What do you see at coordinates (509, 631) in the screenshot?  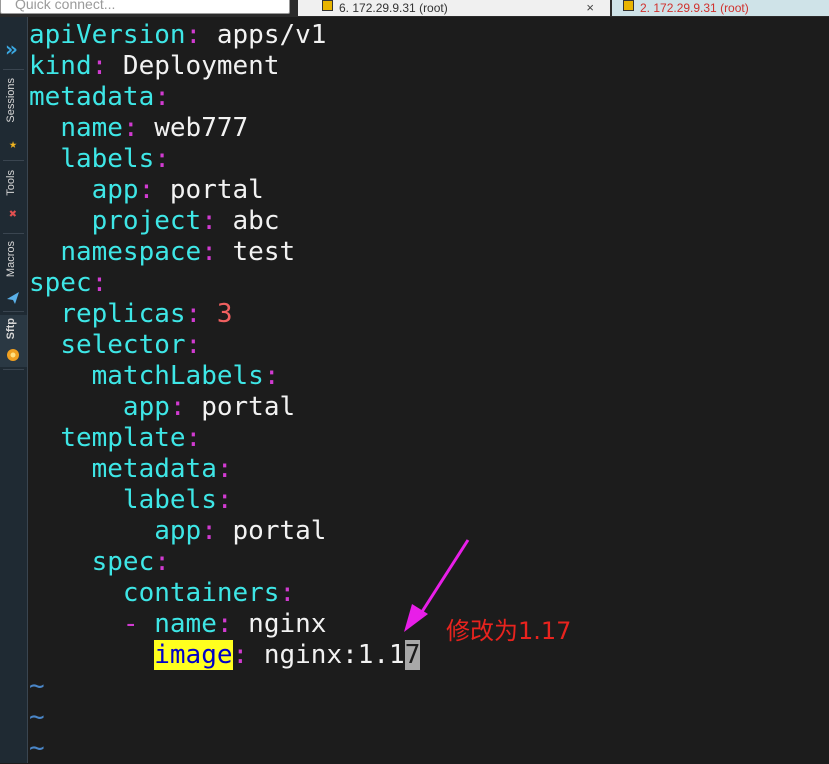 I see `annotation-note: 修改为1.17` at bounding box center [509, 631].